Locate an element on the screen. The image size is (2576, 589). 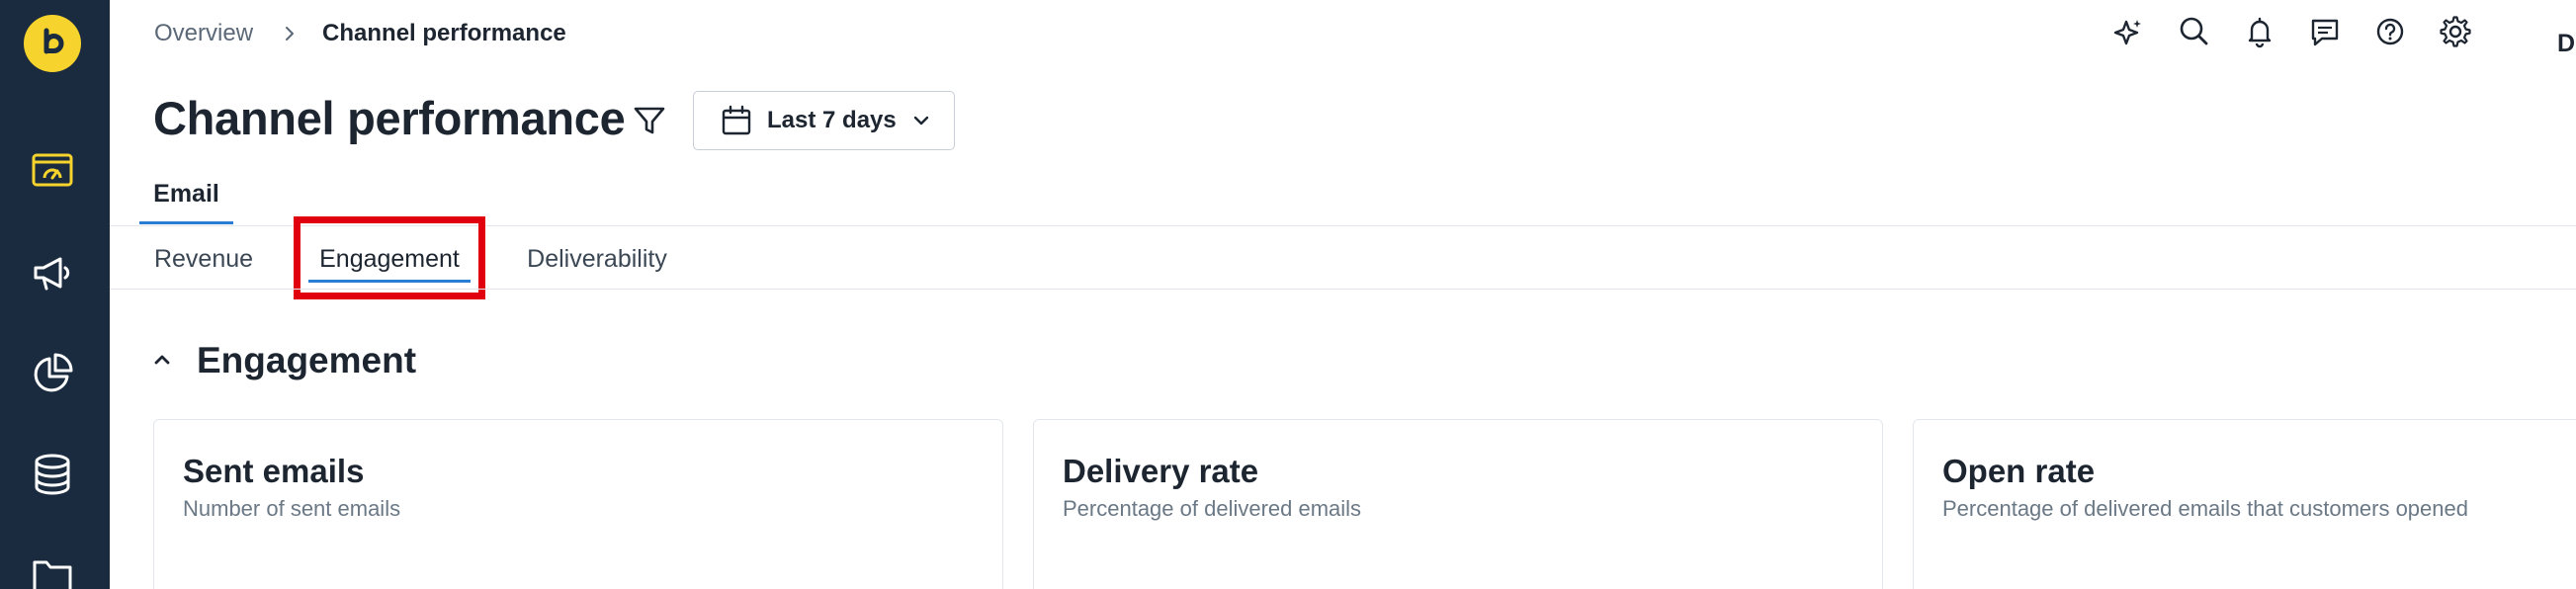
sidebar is located at coordinates (55, 294).